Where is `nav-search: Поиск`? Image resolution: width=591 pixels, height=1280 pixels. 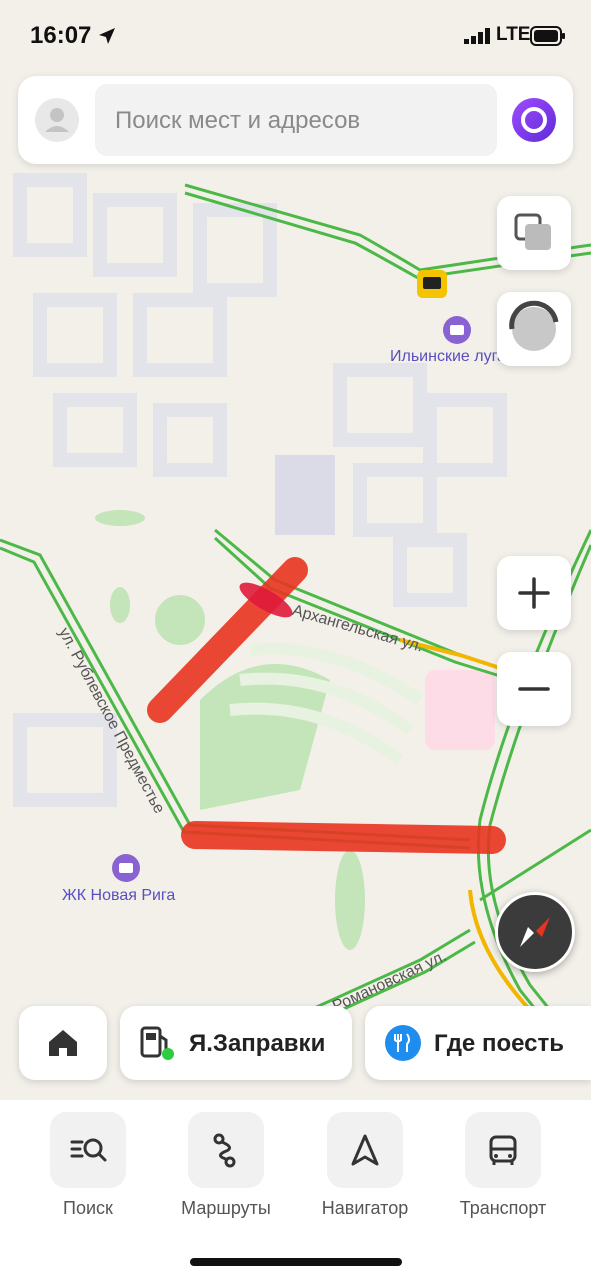 nav-search: Поиск is located at coordinates (88, 1177).